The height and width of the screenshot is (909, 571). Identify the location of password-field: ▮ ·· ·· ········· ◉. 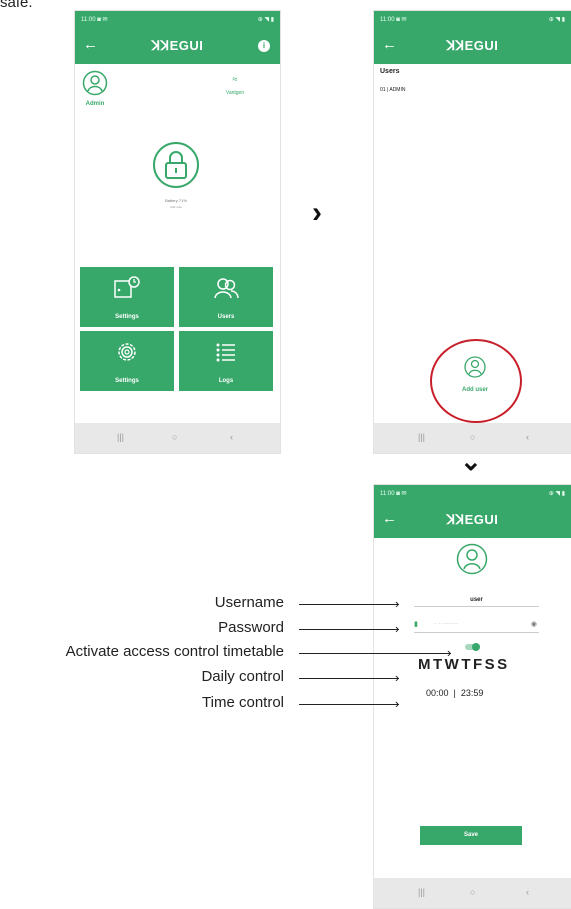
(476, 625).